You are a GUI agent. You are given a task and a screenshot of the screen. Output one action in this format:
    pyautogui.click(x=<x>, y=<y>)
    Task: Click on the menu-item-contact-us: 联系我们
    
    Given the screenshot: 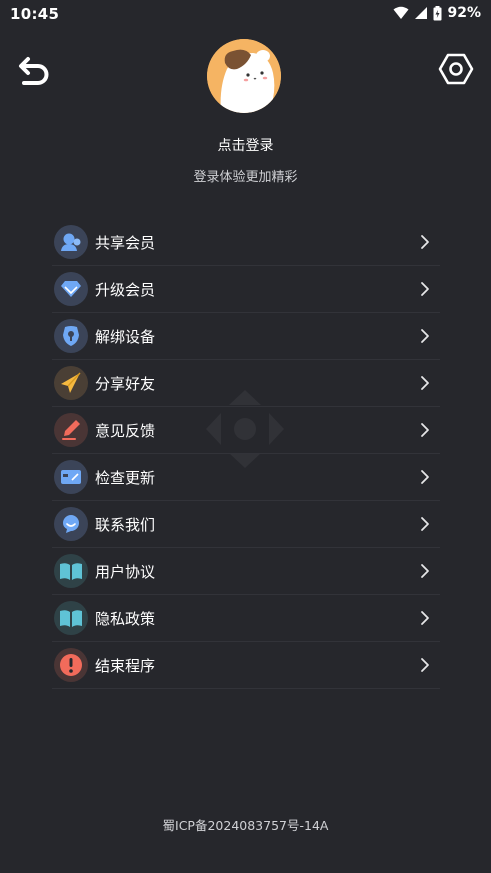 What is the action you would take?
    pyautogui.click(x=246, y=524)
    